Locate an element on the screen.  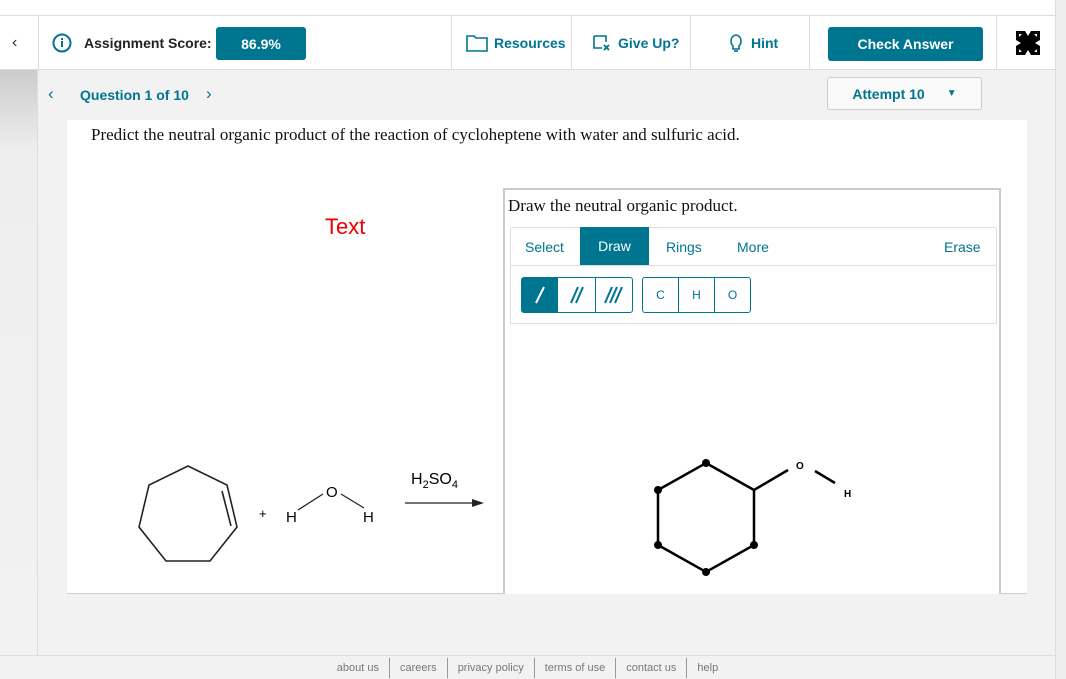
drawing-tabs: Select Draw Rings More Erase is located at coordinates (753, 246).